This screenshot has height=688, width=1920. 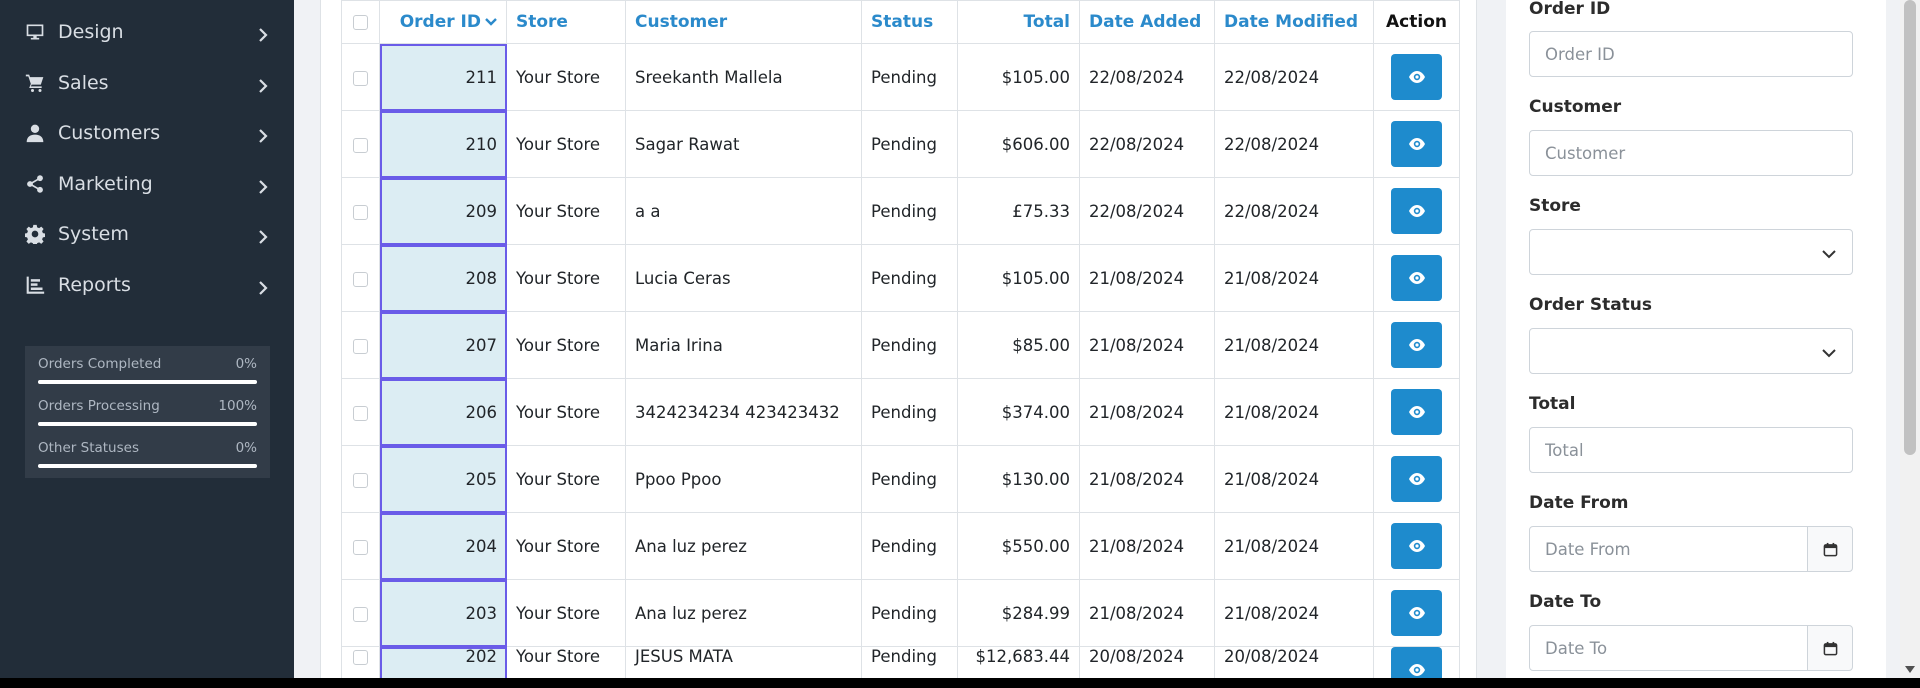 What do you see at coordinates (35, 234) in the screenshot?
I see `gear-icon` at bounding box center [35, 234].